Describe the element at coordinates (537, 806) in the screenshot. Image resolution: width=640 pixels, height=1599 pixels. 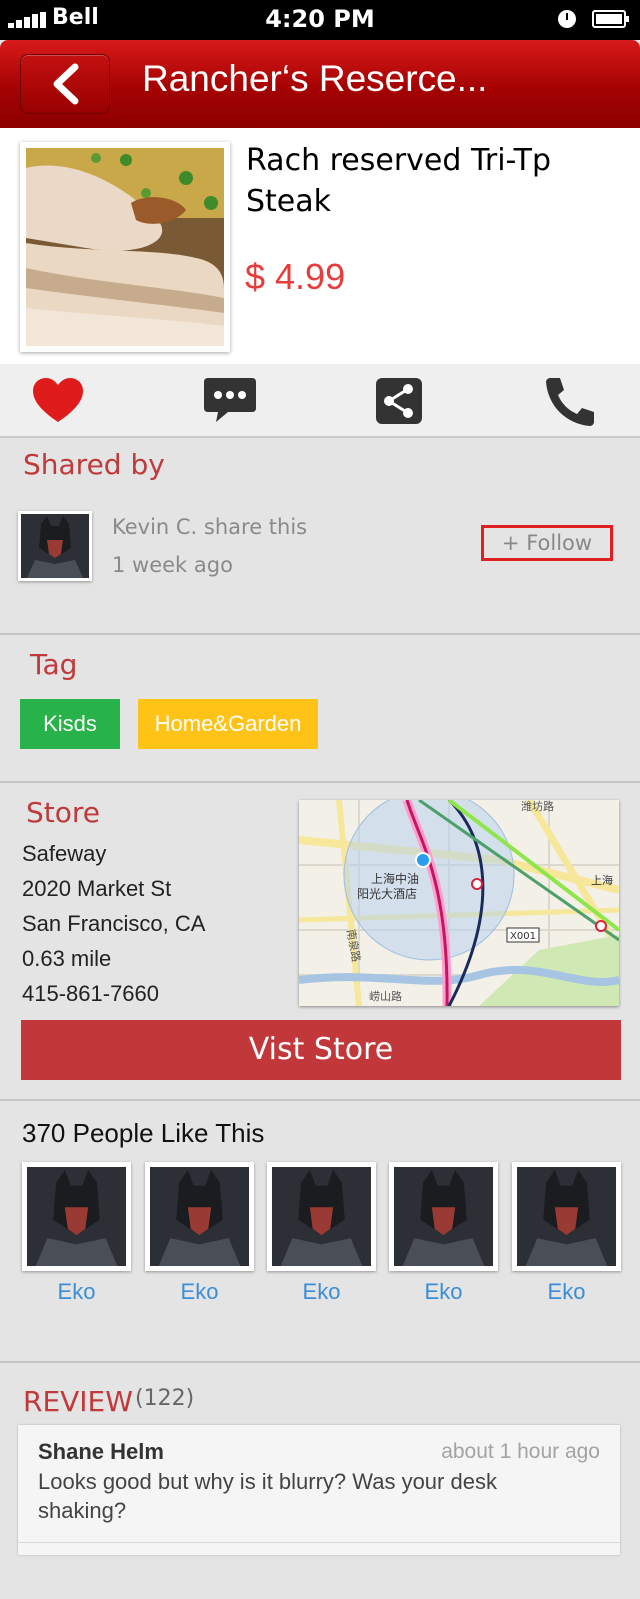
I see `map-road-label: 潍坊路` at that location.